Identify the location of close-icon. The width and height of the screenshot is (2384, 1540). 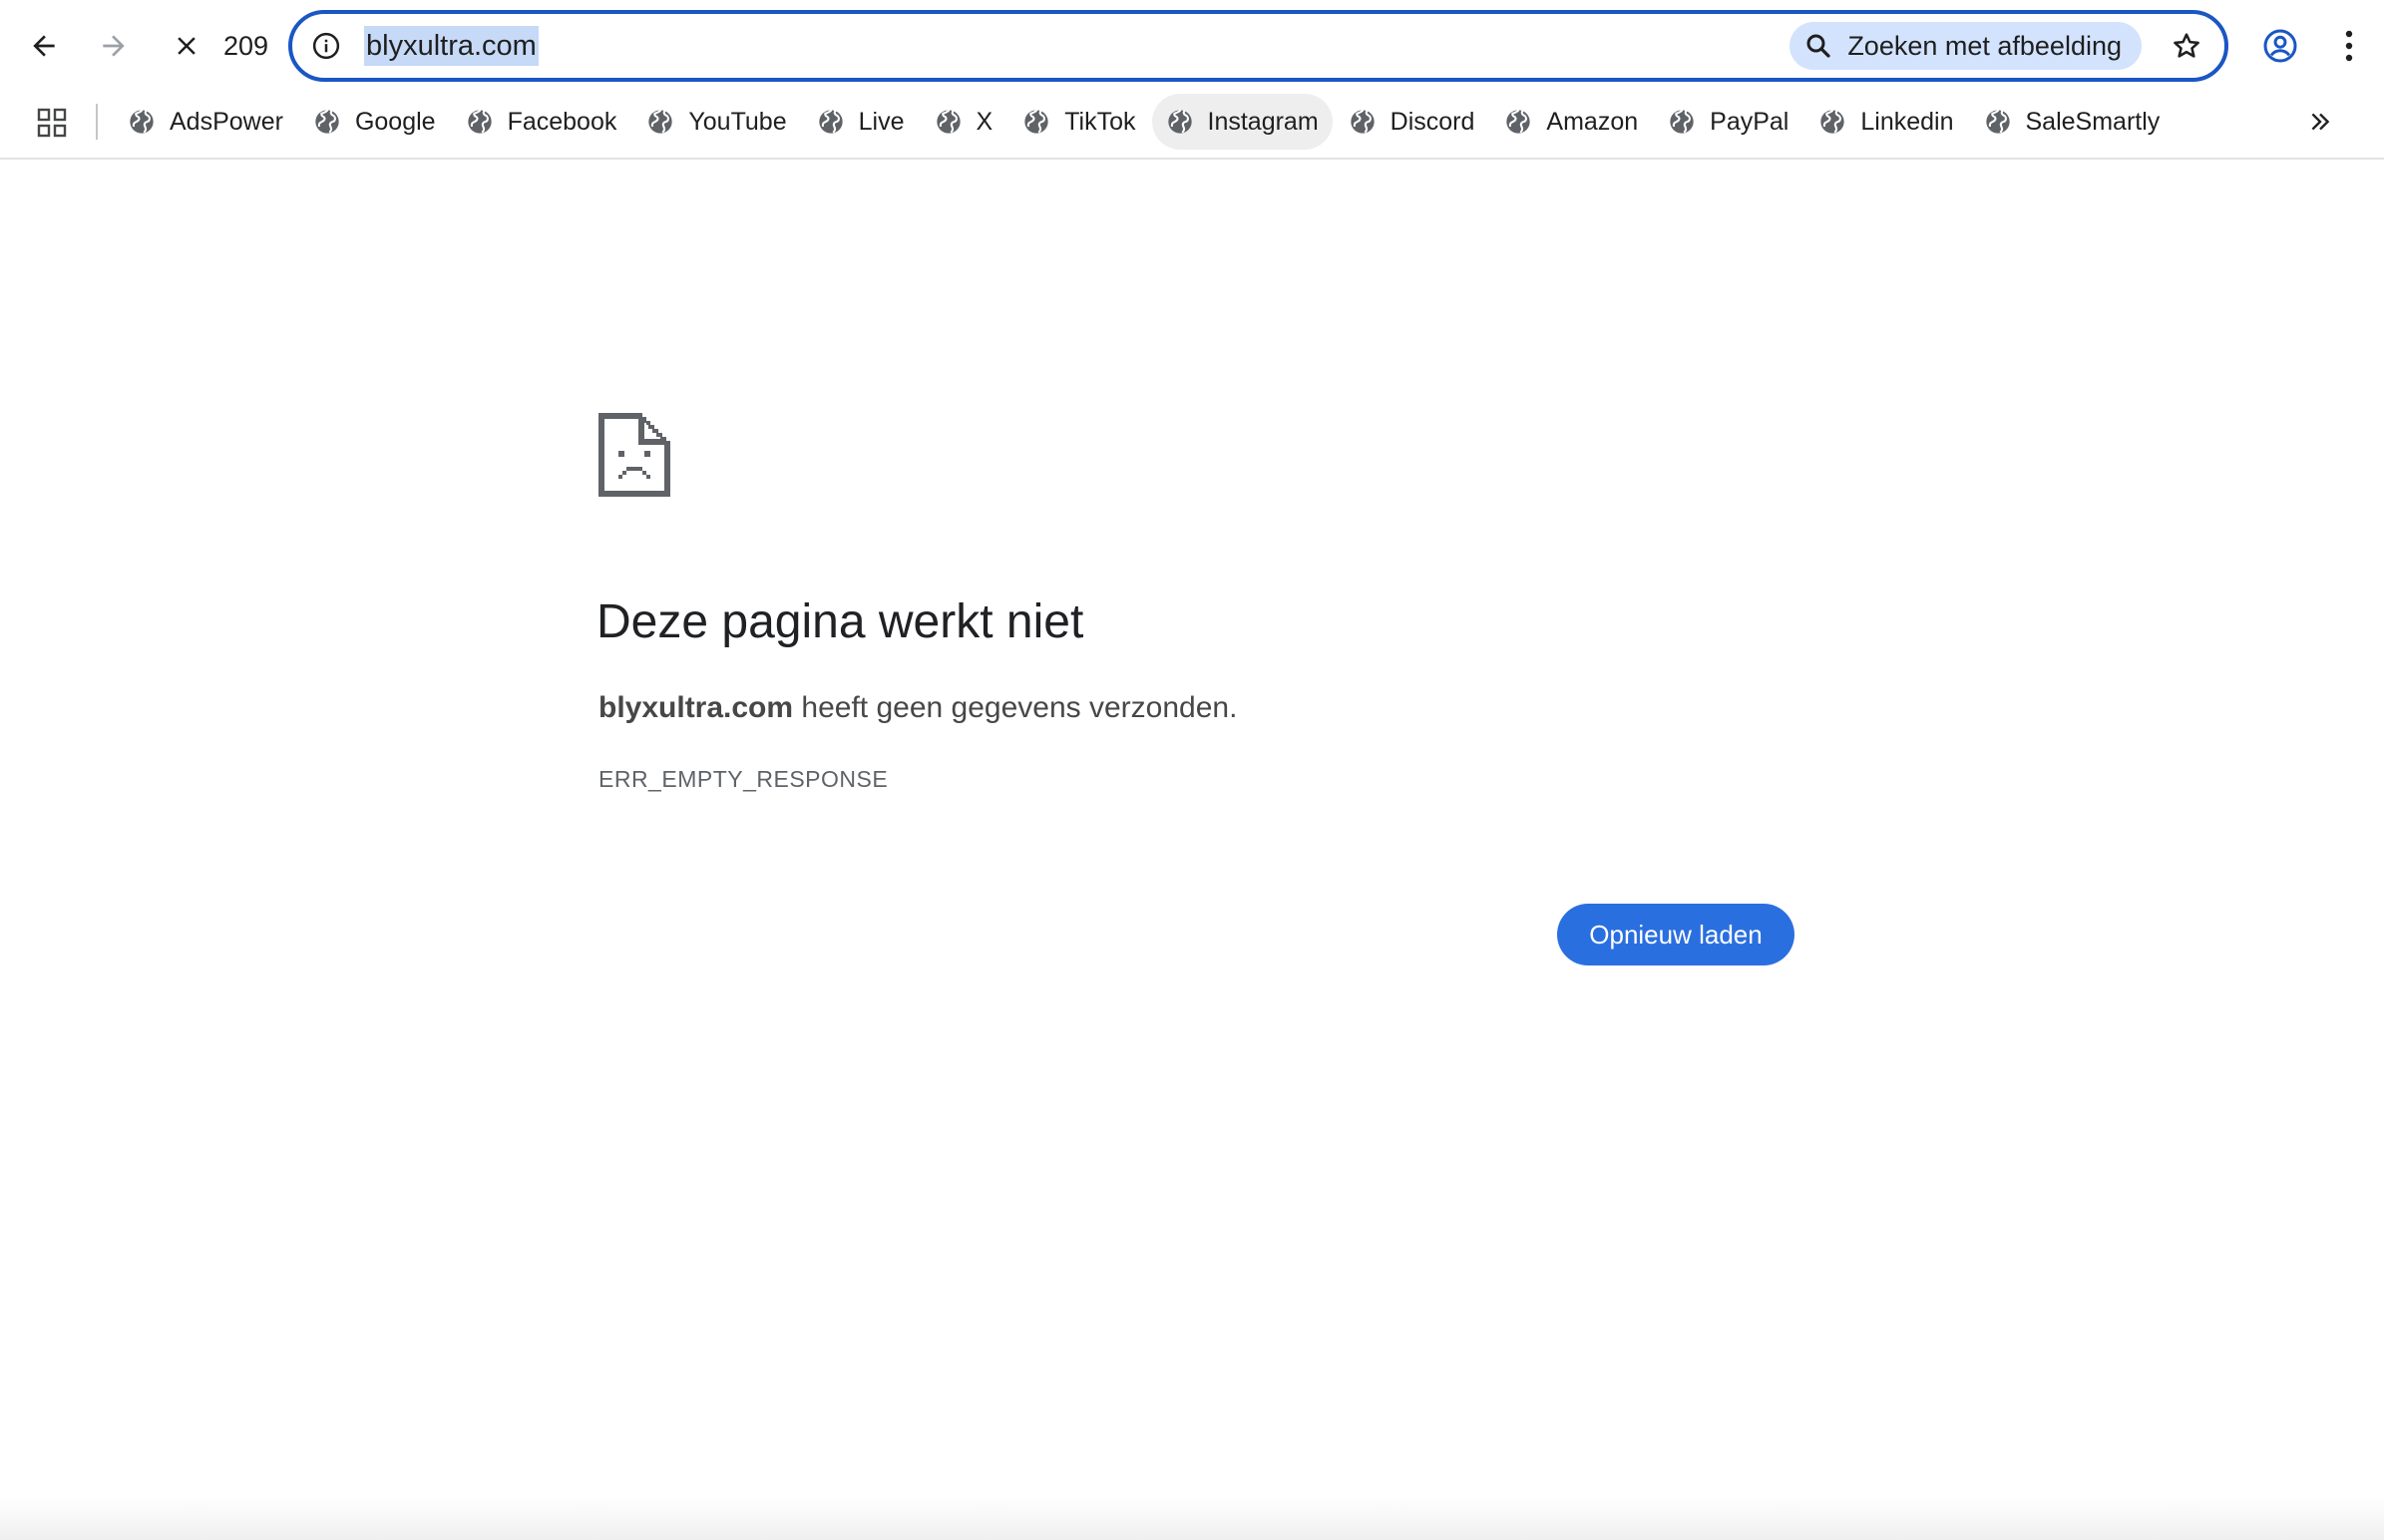
(187, 46).